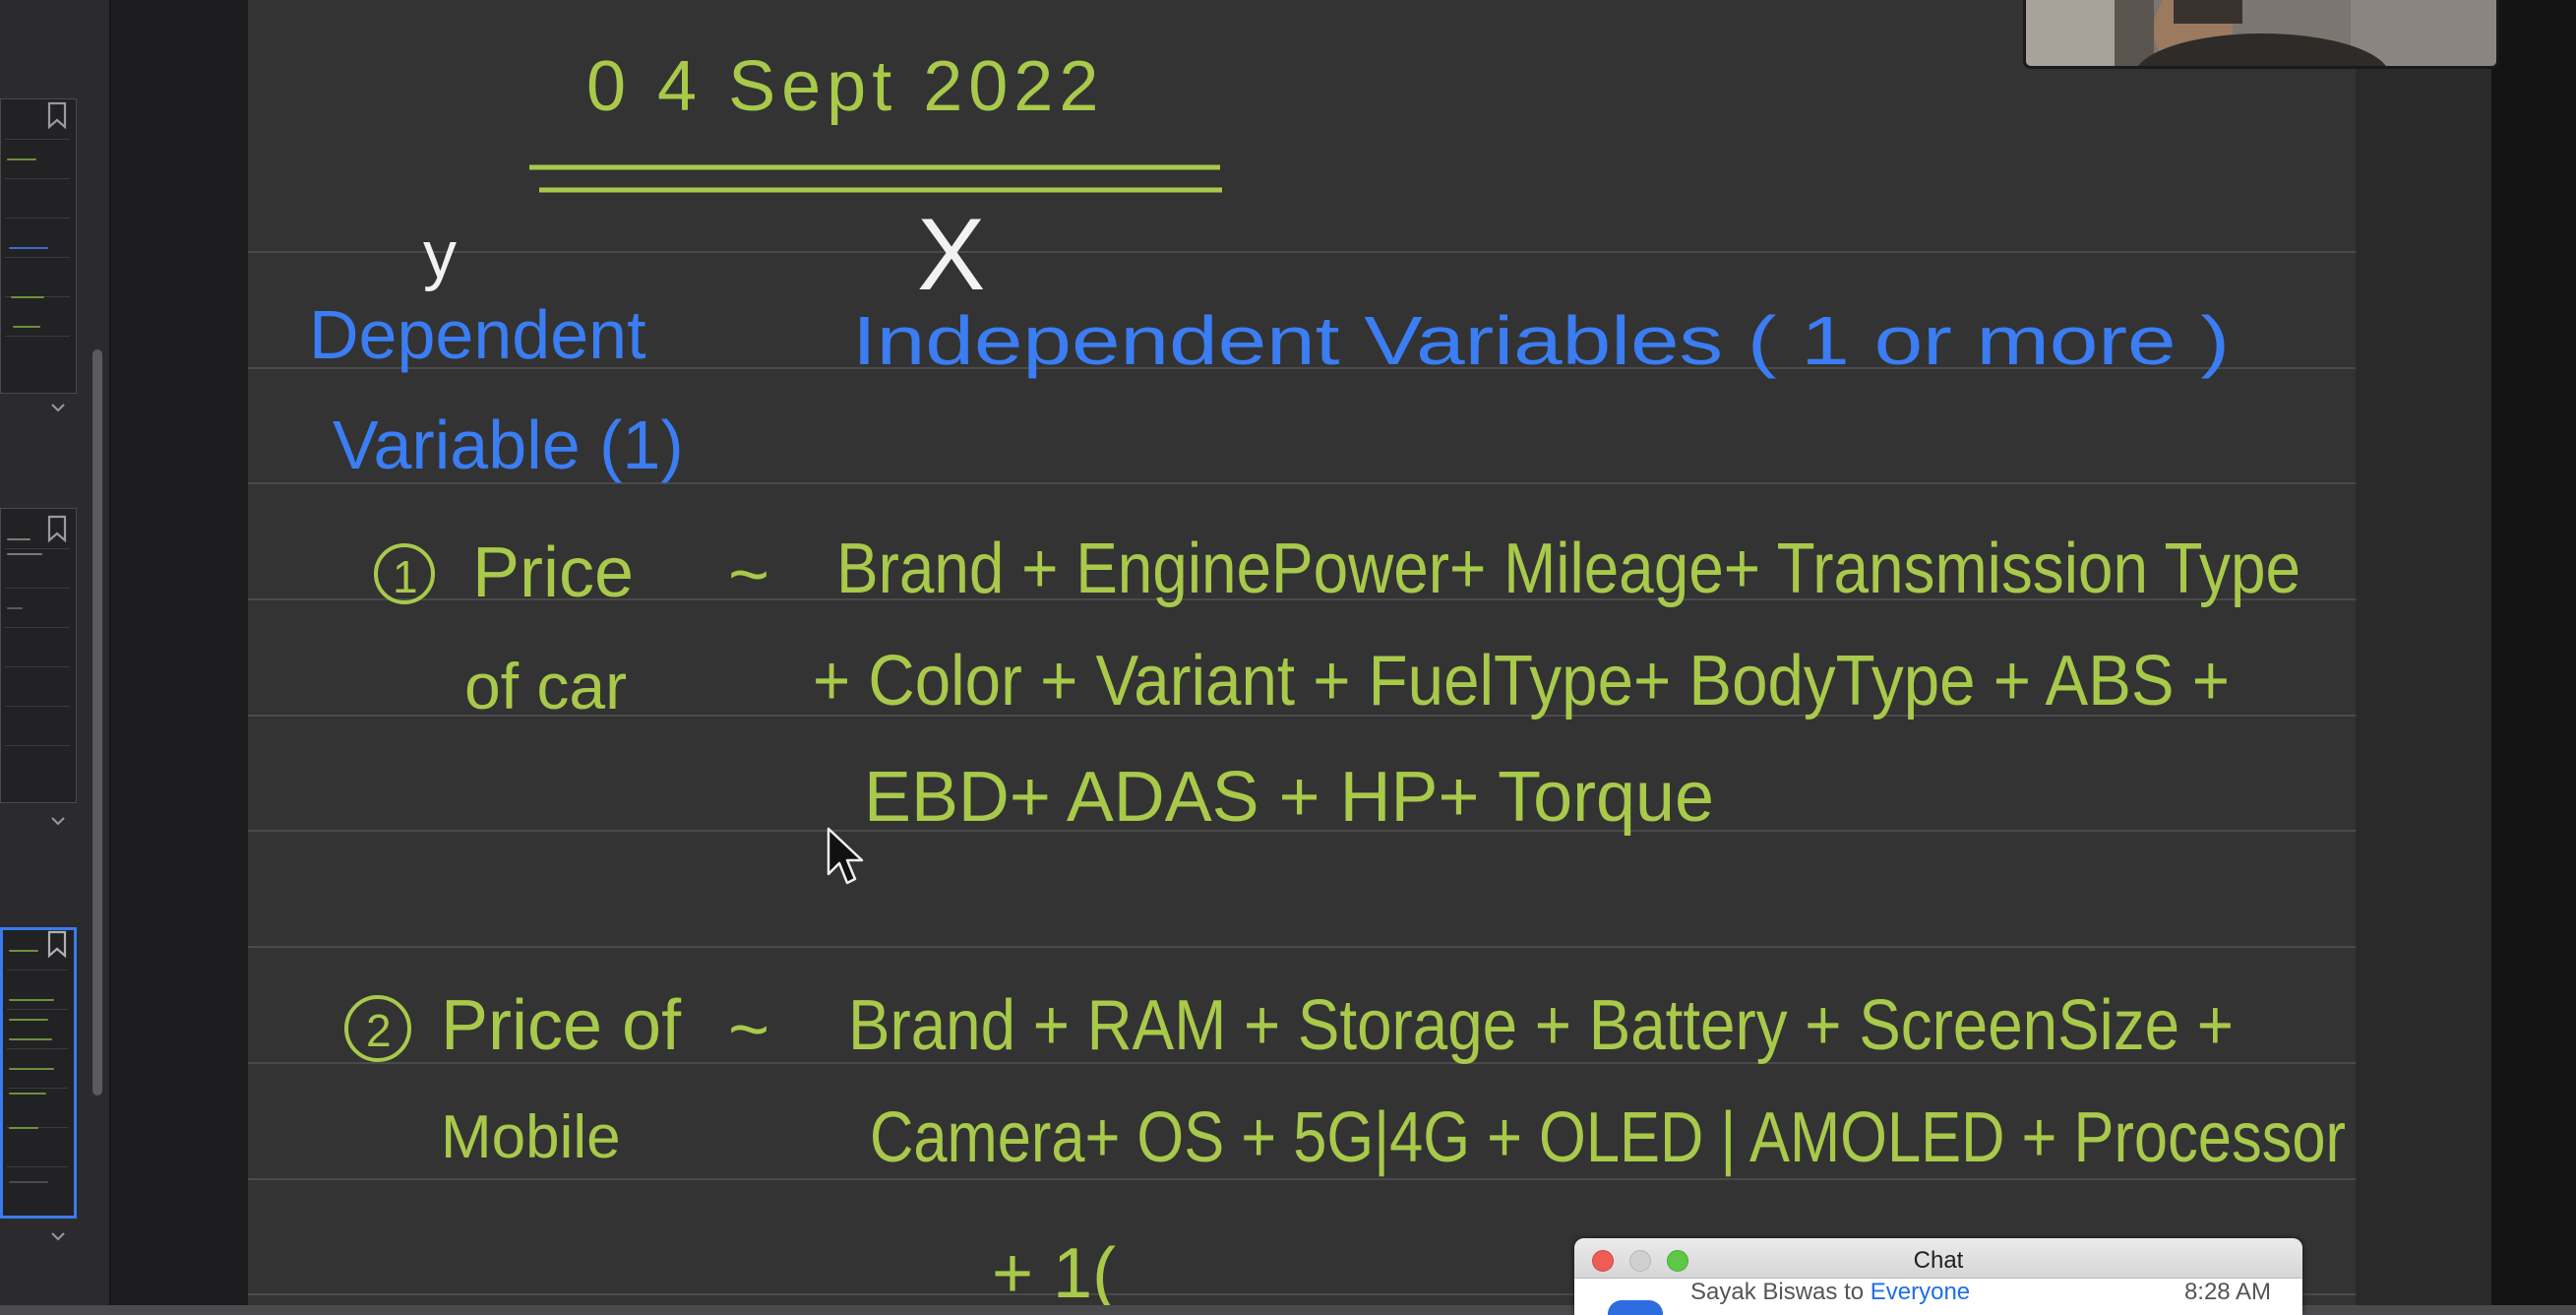 The width and height of the screenshot is (2576, 1315). Describe the element at coordinates (1054, 1269) in the screenshot. I see `example2-features: + 1(` at that location.